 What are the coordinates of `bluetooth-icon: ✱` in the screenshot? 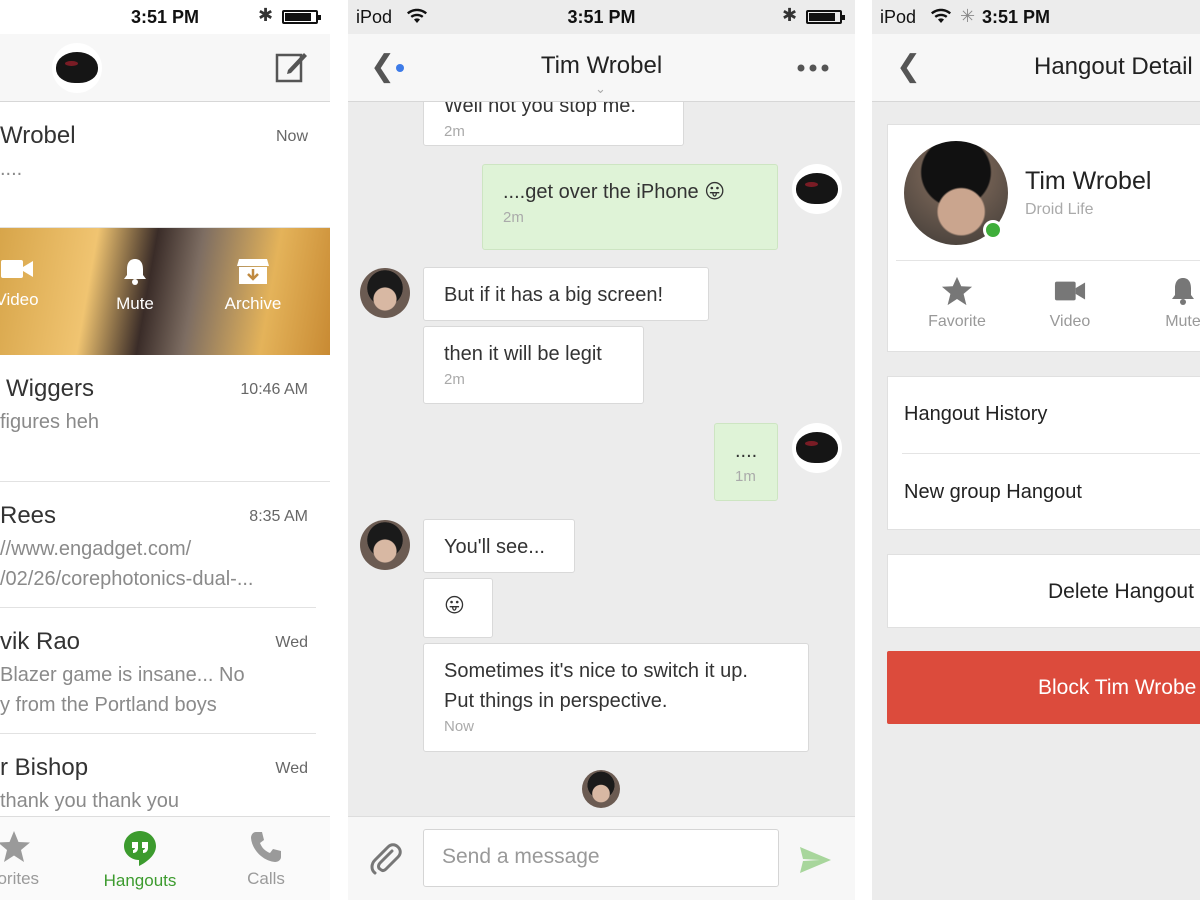 It's located at (266, 15).